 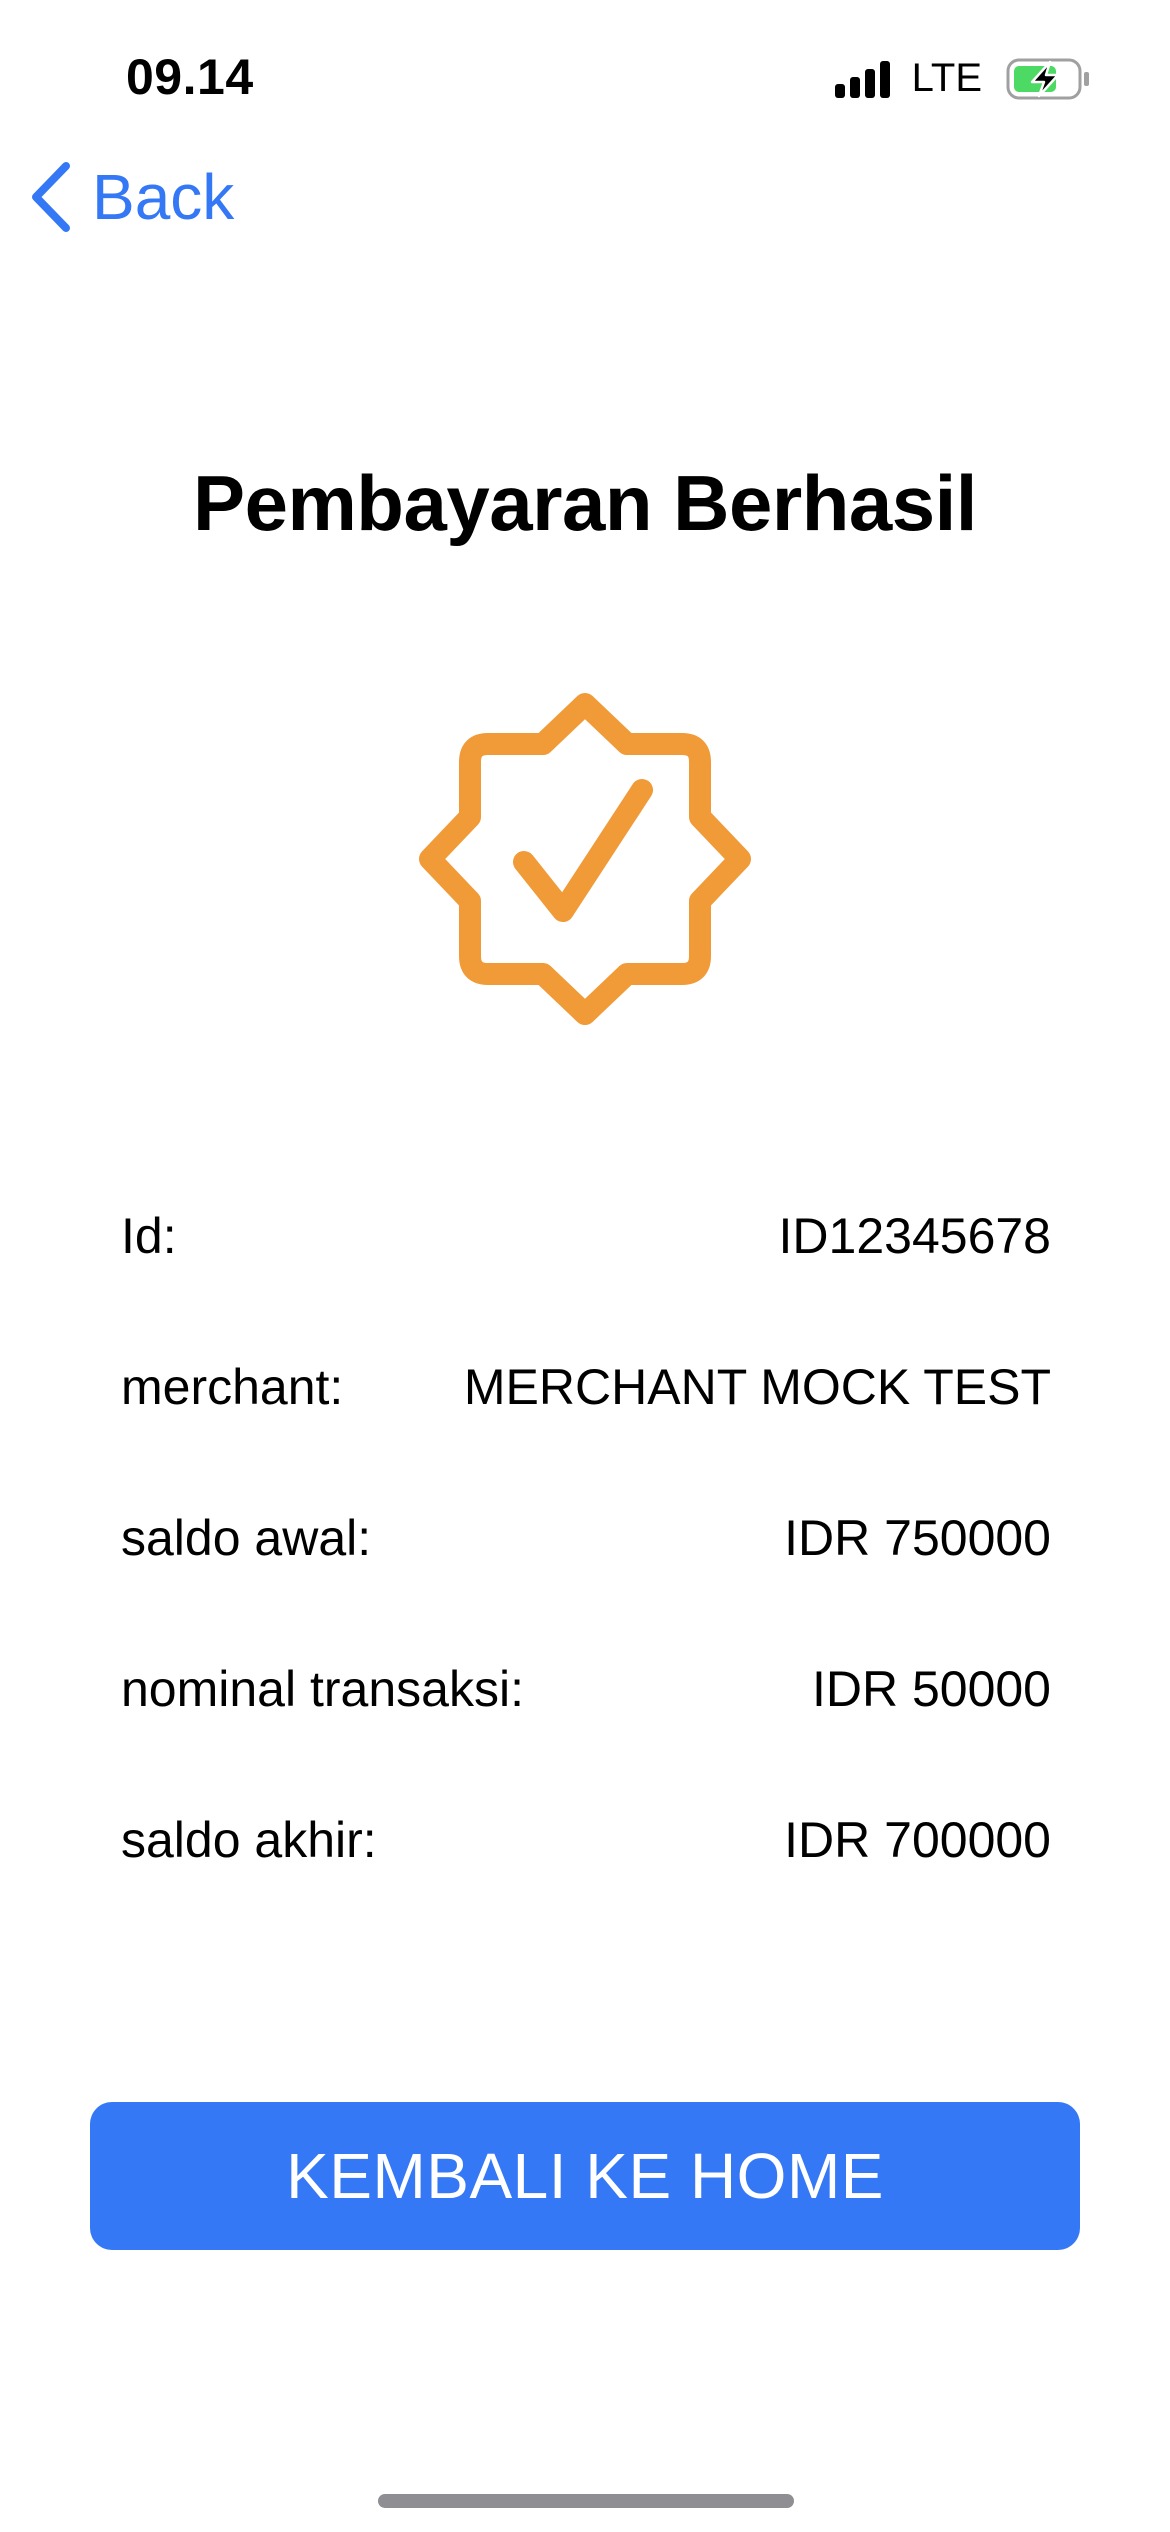 I want to click on detail-value: MERCHANT MOCK TEST, so click(x=757, y=1386).